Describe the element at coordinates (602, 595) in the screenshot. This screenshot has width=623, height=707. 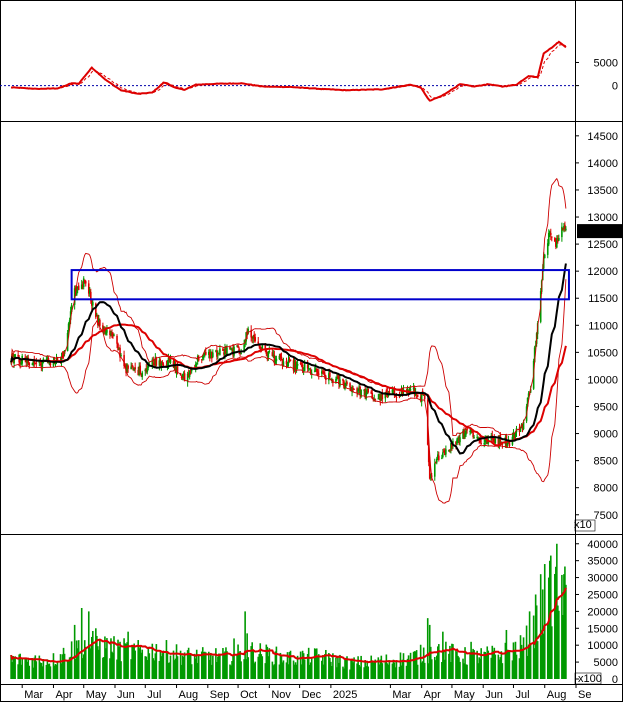
I see `vol-y-tick-label: 25000` at that location.